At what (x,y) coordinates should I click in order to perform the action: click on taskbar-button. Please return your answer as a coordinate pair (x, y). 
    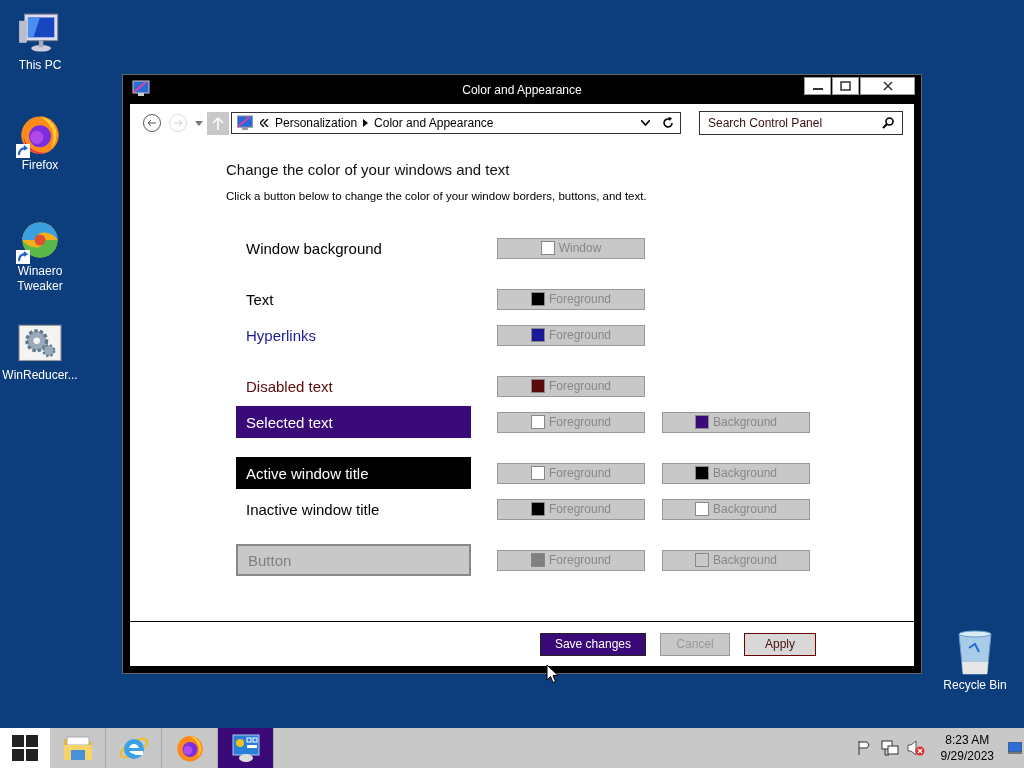
    Looking at the image, I should click on (246, 748).